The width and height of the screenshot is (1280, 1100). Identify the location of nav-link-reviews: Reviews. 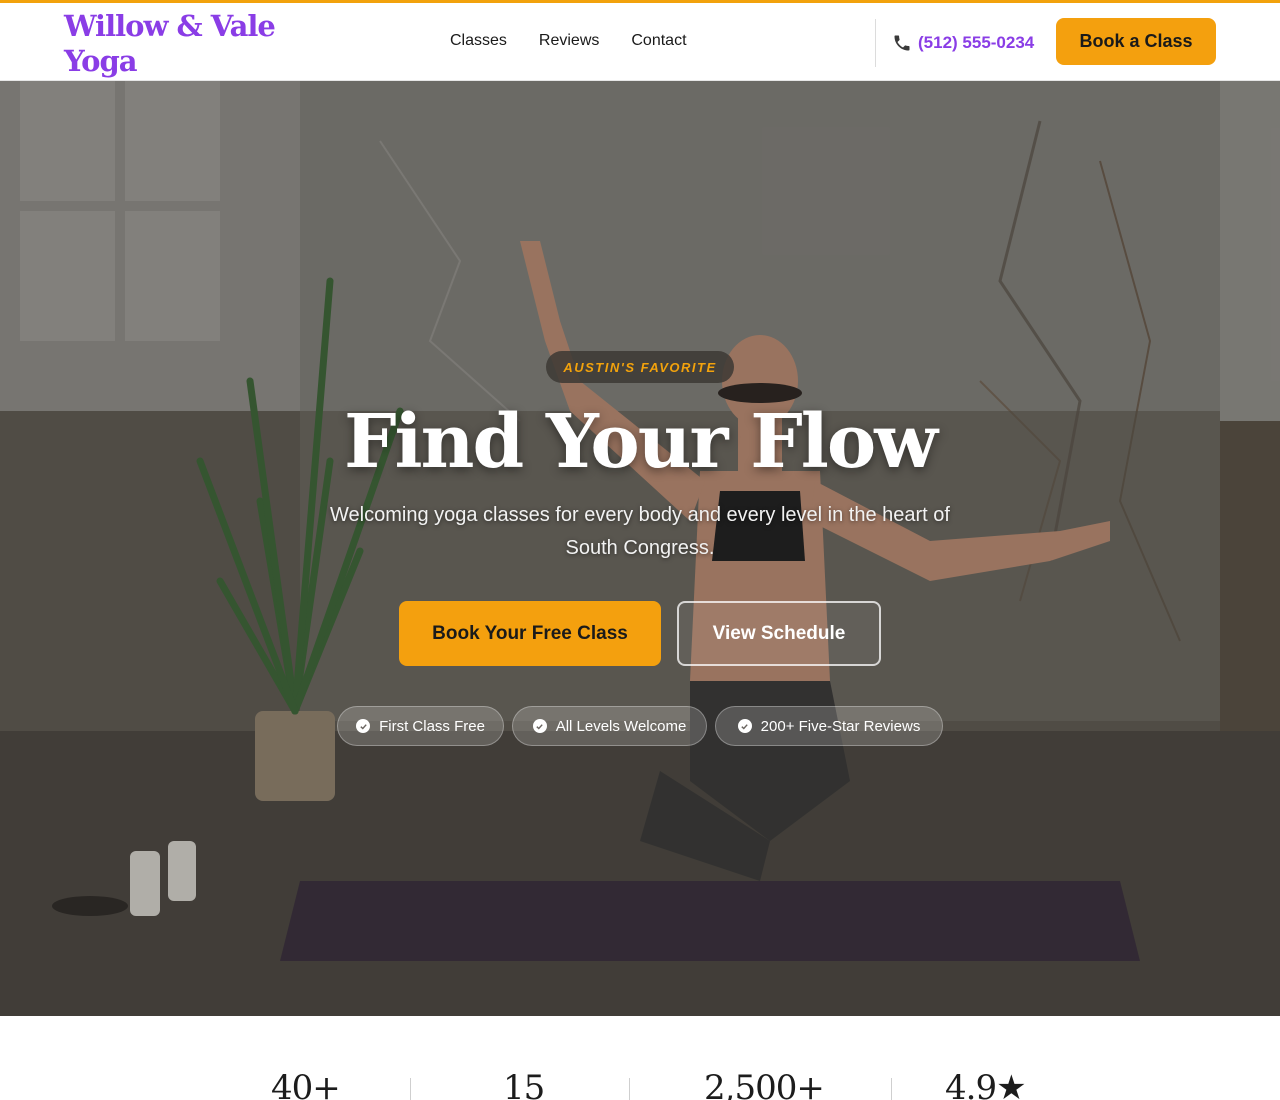
(569, 41).